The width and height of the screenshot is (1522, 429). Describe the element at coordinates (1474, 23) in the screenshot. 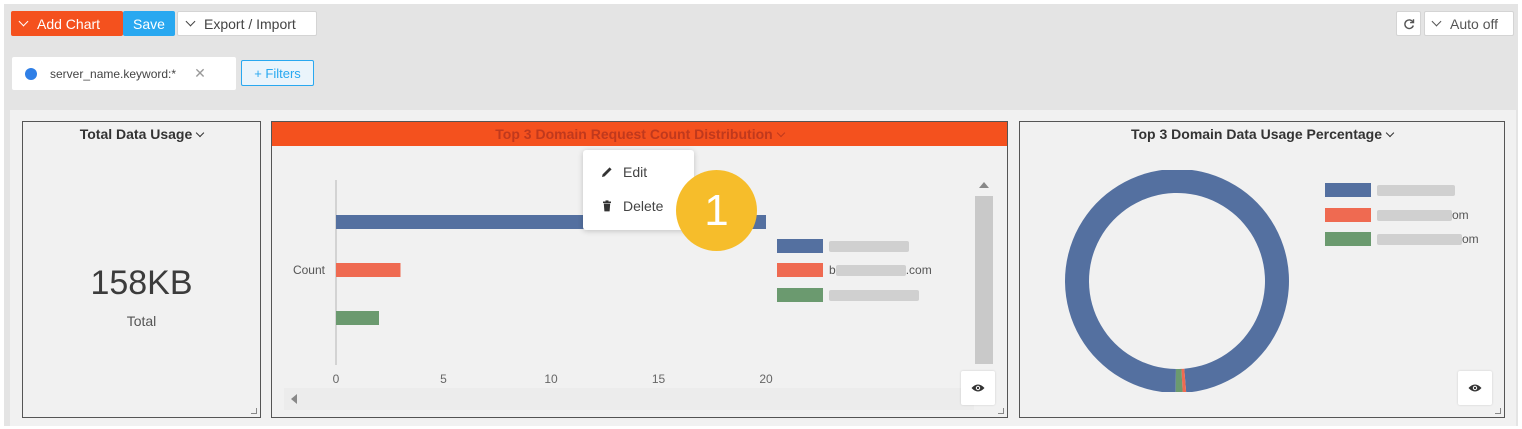

I see `auto-refresh-label: Auto off` at that location.